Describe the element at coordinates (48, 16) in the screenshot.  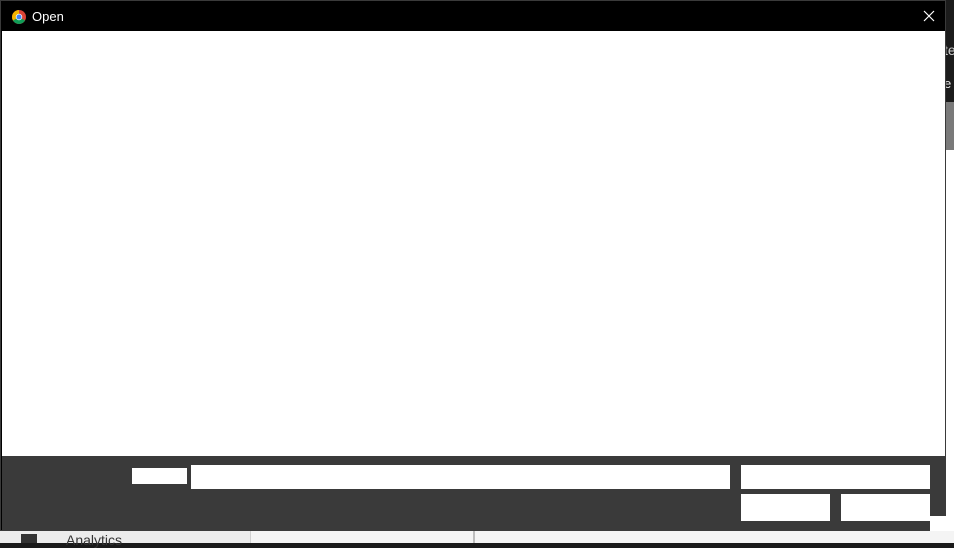
I see `dialog-title: Open` at that location.